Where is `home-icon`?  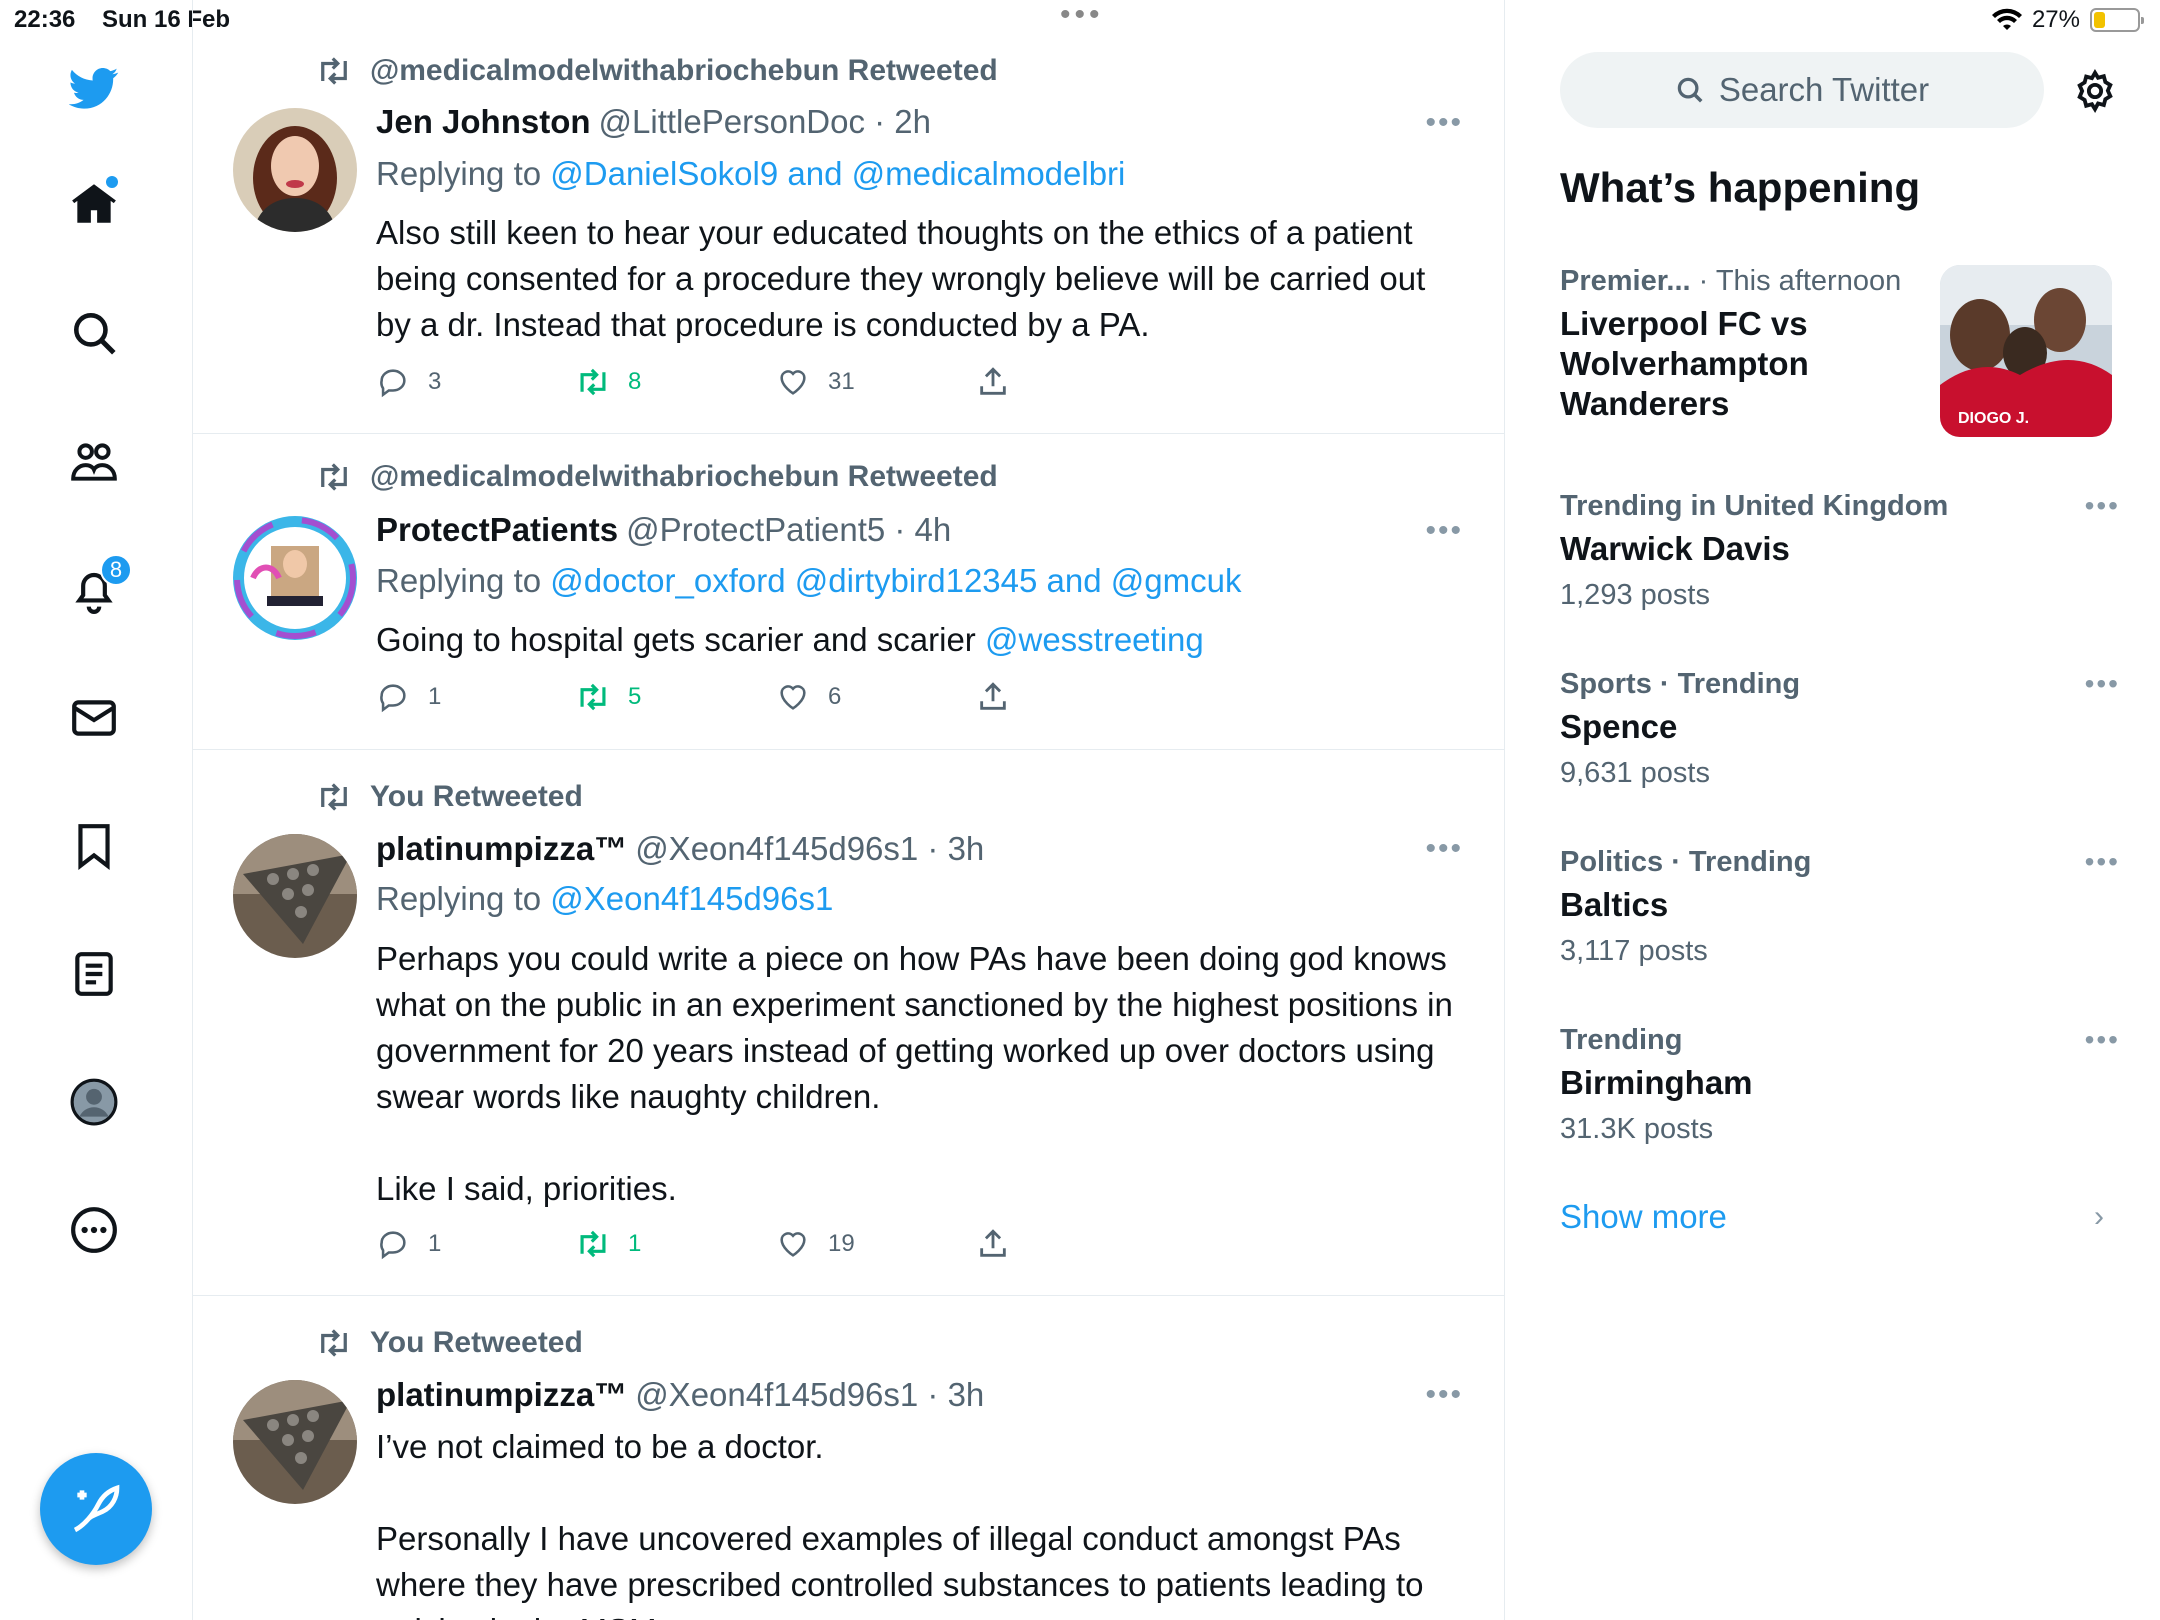 home-icon is located at coordinates (94, 204).